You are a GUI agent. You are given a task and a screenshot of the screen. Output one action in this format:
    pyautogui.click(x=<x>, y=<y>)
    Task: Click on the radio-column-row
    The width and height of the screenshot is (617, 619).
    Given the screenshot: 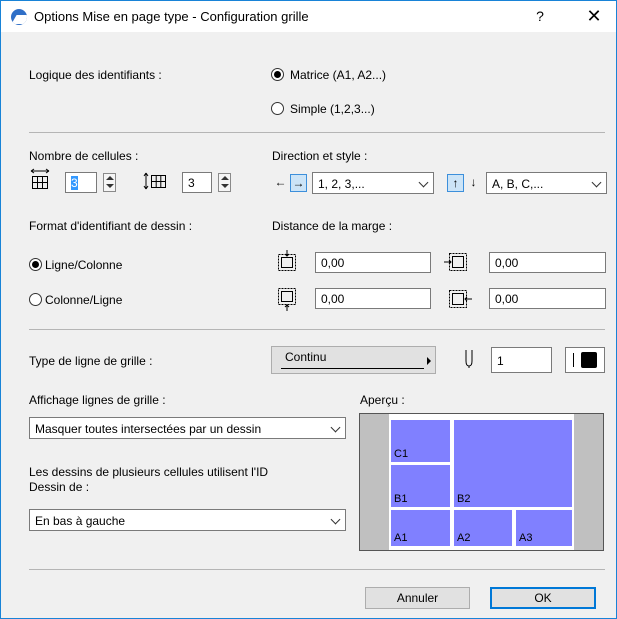 What is the action you would take?
    pyautogui.click(x=35, y=299)
    